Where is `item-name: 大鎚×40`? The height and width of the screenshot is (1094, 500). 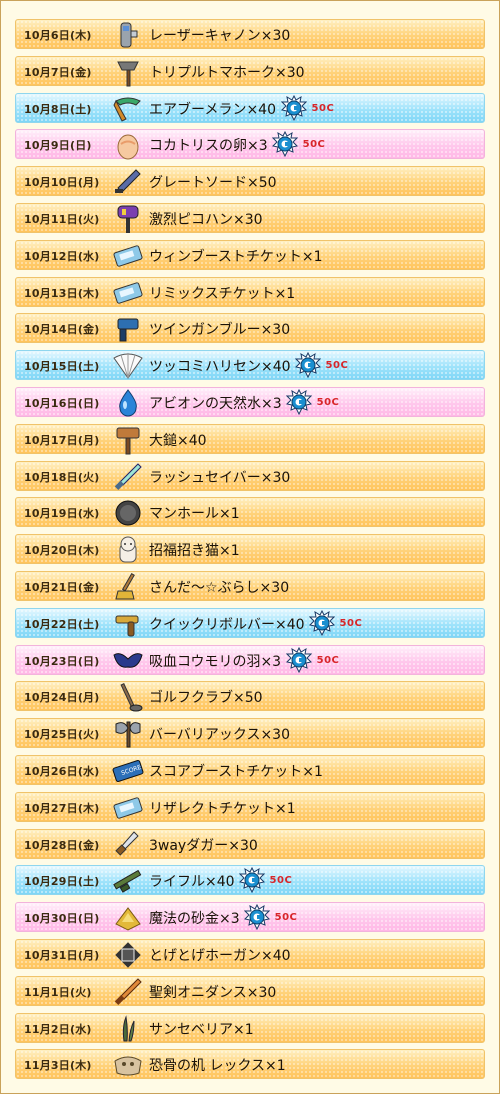 item-name: 大鎚×40 is located at coordinates (178, 440).